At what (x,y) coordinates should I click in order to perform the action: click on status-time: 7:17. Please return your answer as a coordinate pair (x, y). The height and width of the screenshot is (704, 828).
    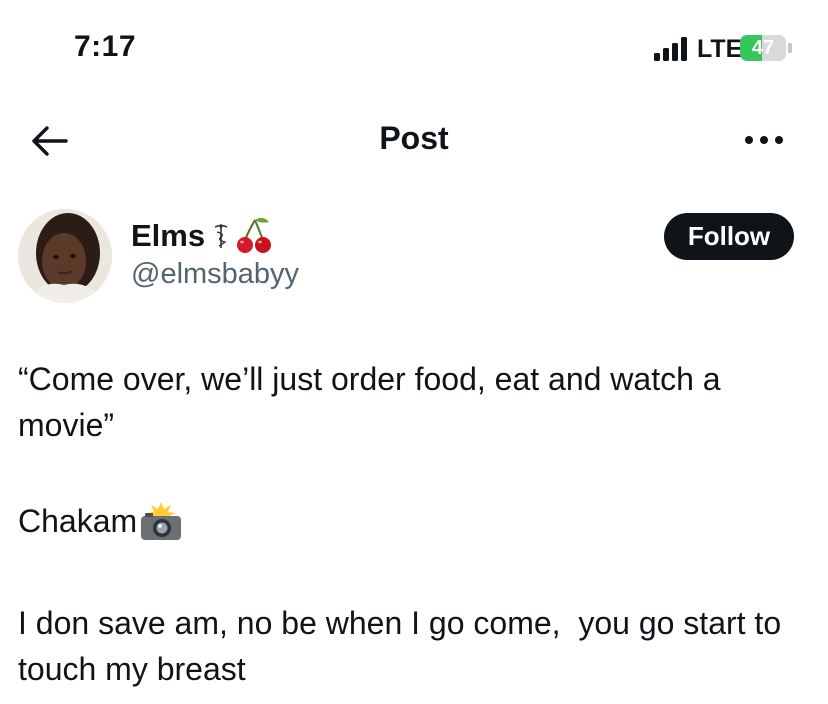
    Looking at the image, I should click on (105, 46).